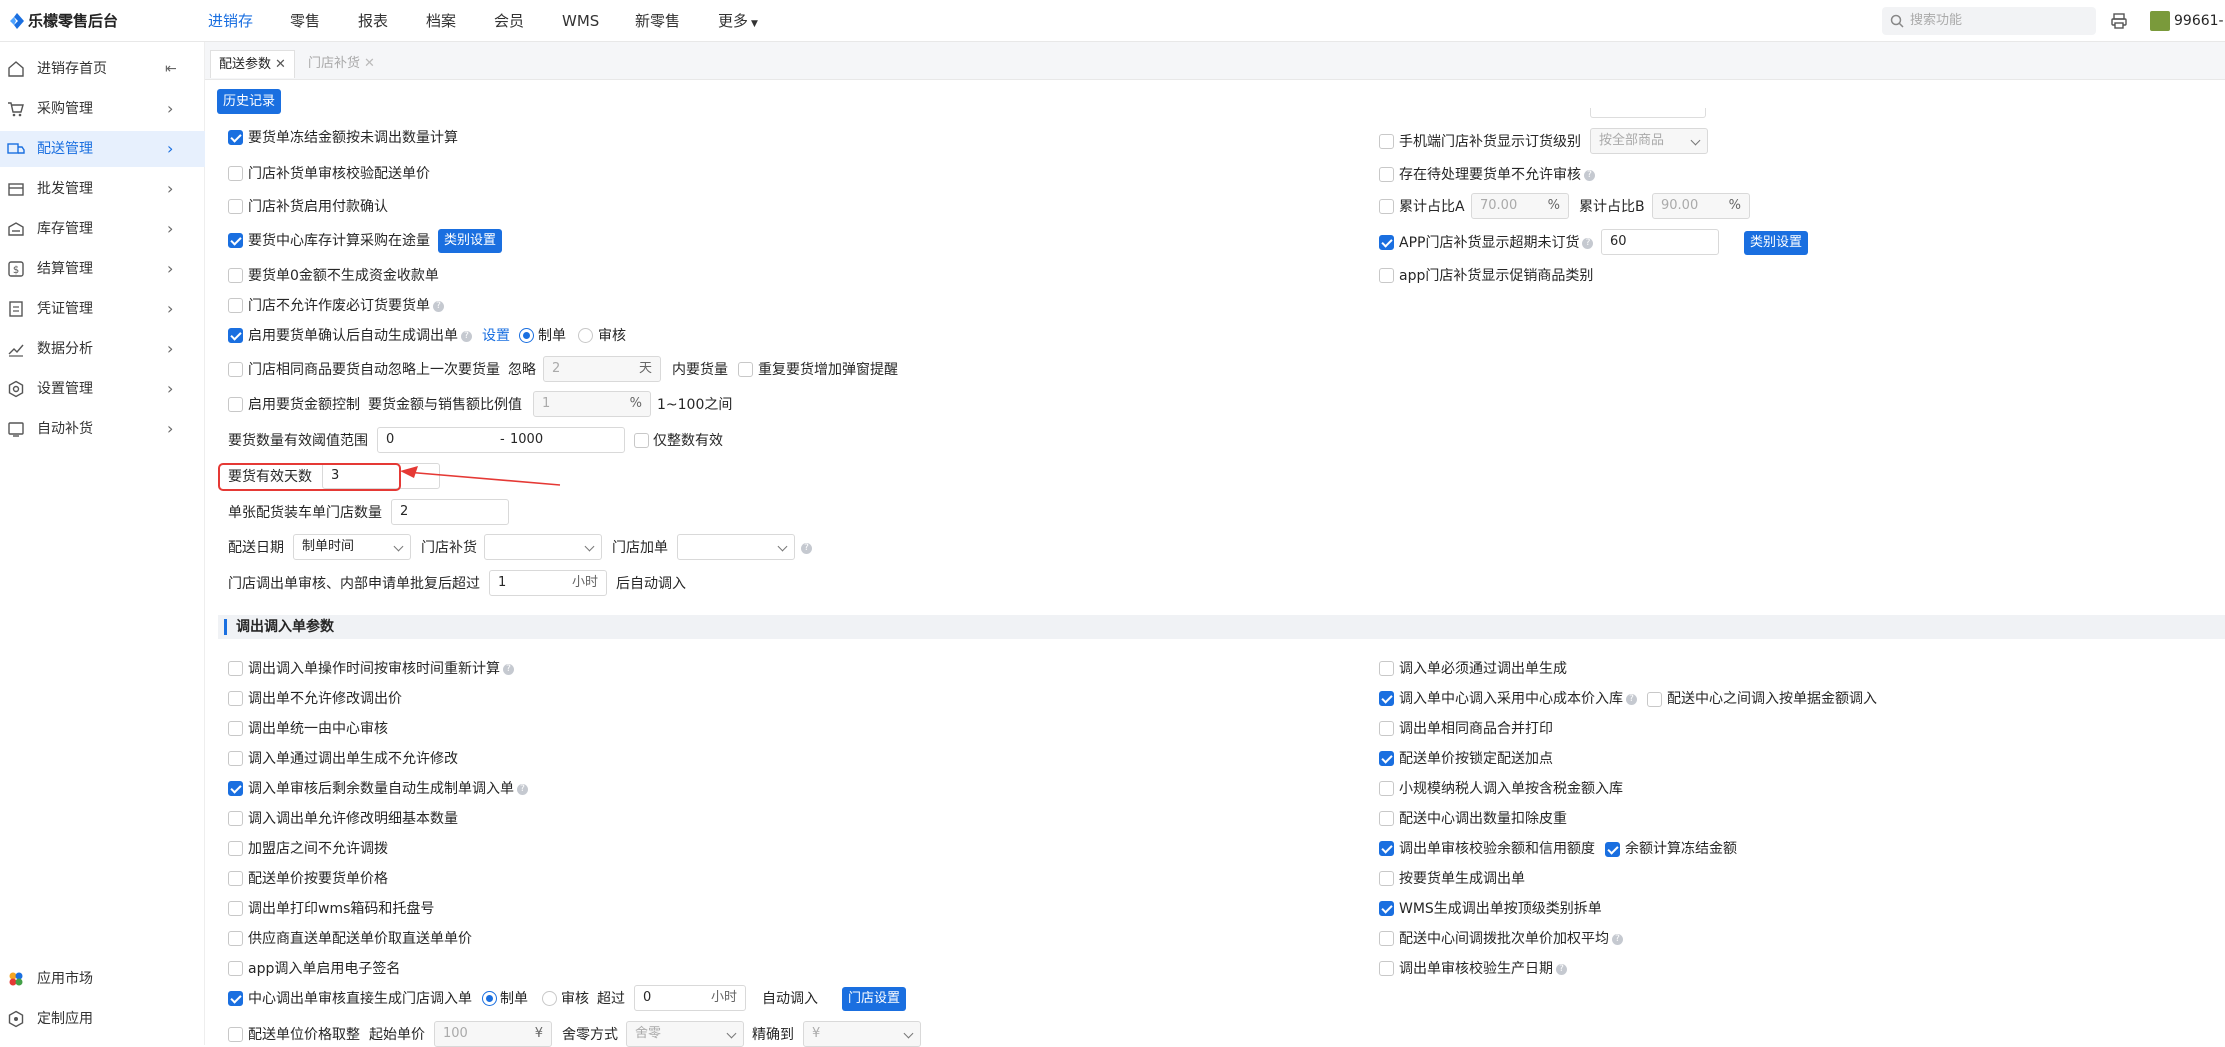  Describe the element at coordinates (1936, 21) in the screenshot. I see `search-input: 搜索功能` at that location.